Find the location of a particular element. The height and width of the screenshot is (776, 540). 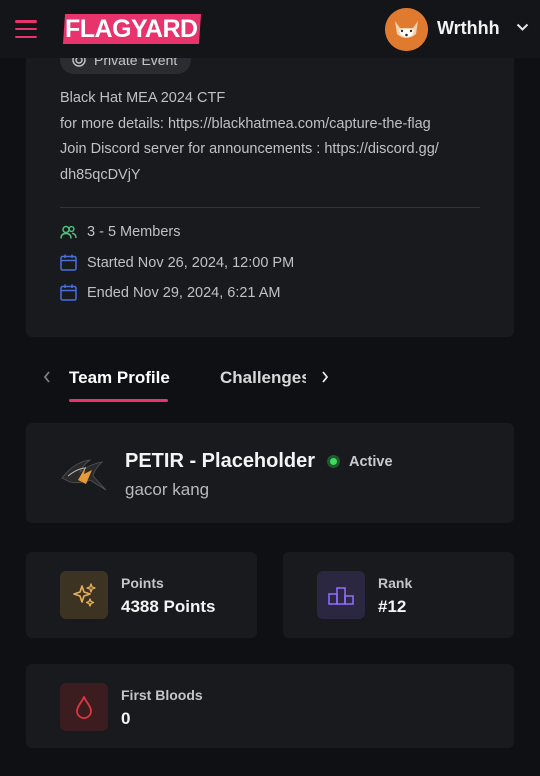

rank-label: Rank is located at coordinates (395, 583).